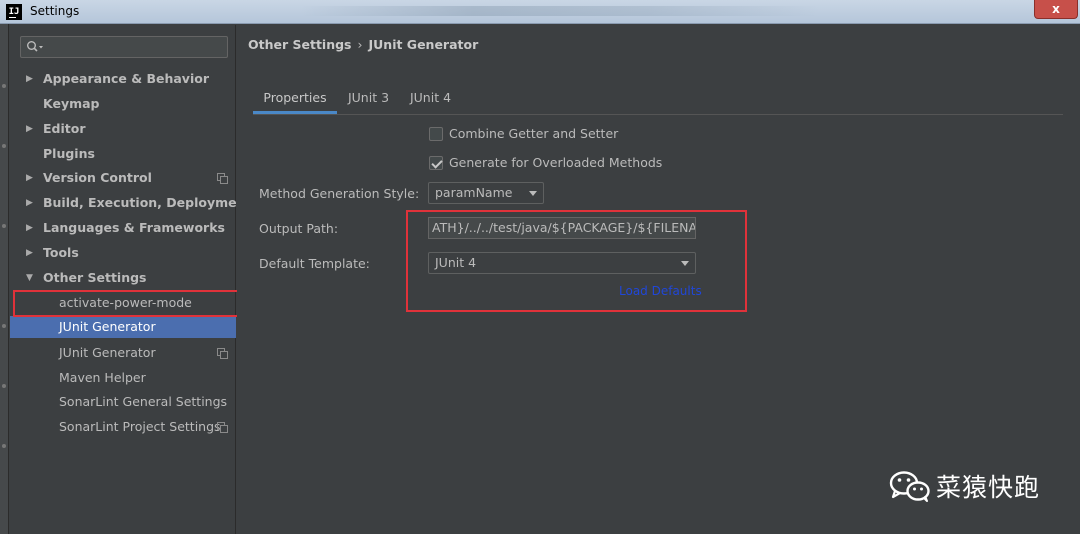 The image size is (1080, 534). What do you see at coordinates (576, 261) in the screenshot?
I see `highlight-box-fields` at bounding box center [576, 261].